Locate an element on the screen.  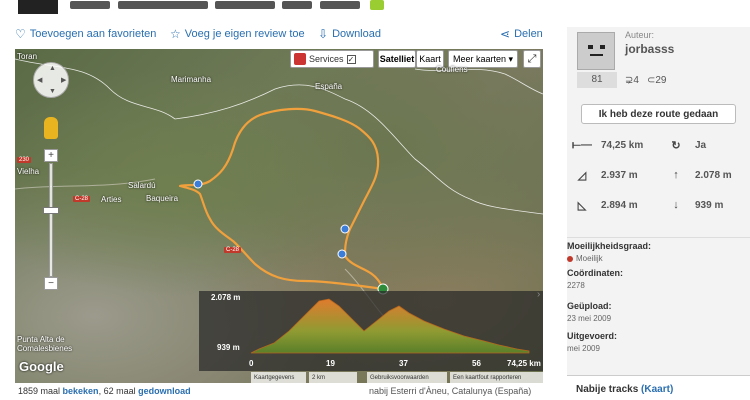
services-toggle: Services ✓ is located at coordinates (332, 59).